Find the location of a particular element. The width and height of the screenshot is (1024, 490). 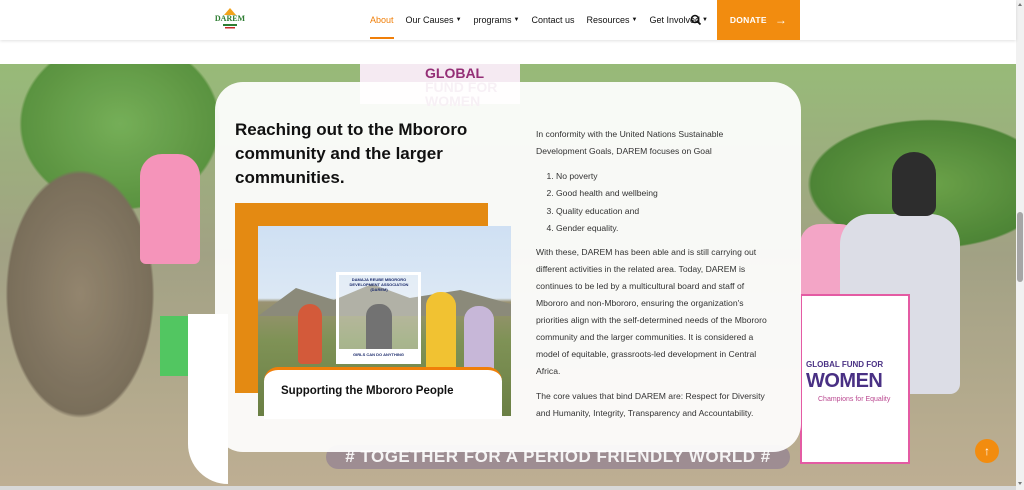

search-icon is located at coordinates (696, 19).